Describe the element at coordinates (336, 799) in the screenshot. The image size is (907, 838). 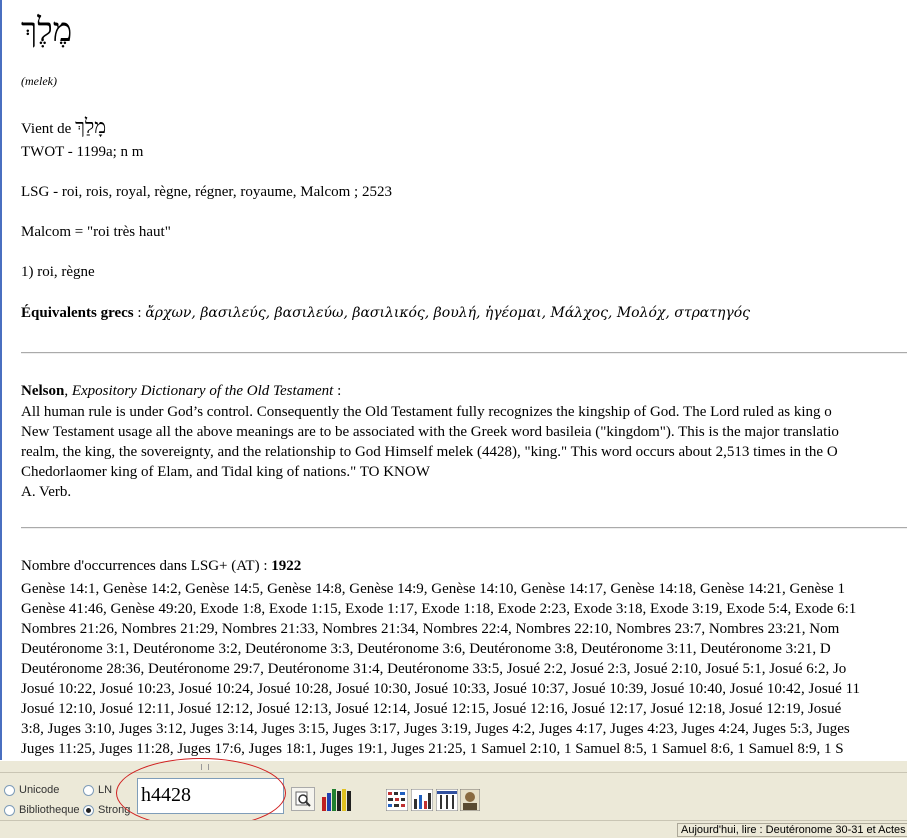
I see `library-books-icon` at that location.